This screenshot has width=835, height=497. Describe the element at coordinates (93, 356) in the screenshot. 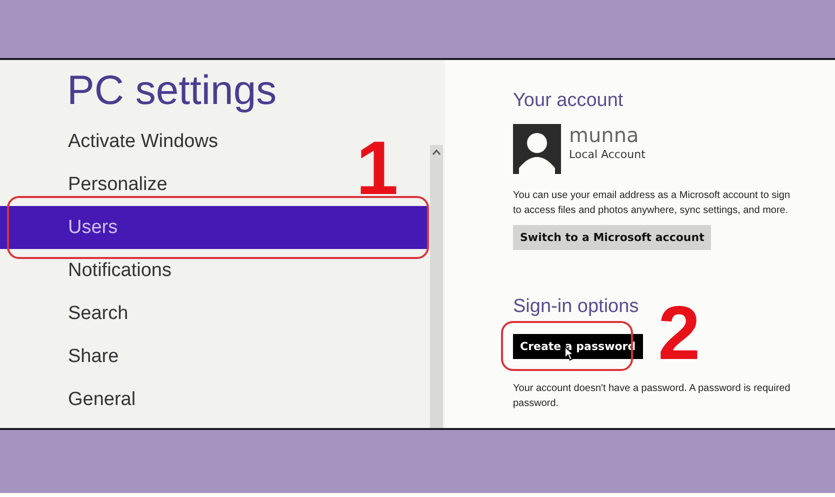

I see `nav-item: Share` at that location.